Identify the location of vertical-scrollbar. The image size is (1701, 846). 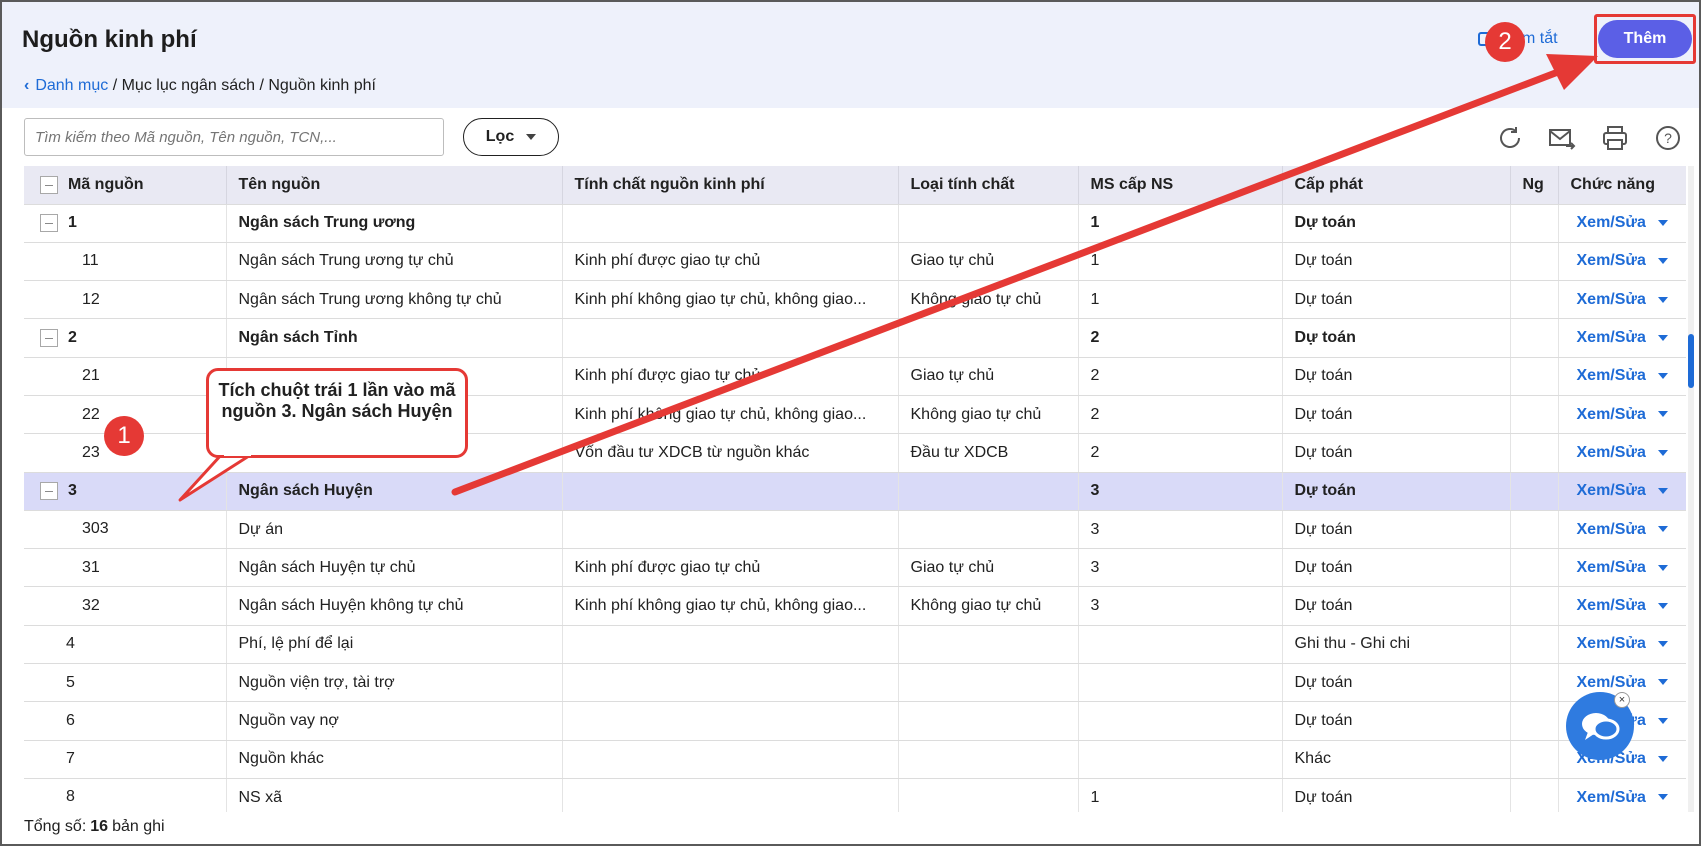
(1691, 489).